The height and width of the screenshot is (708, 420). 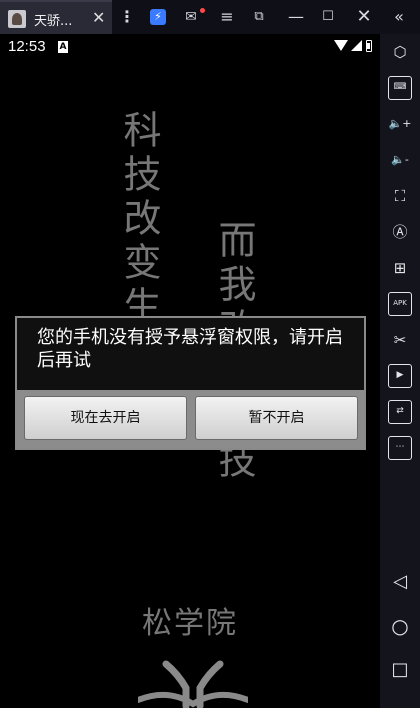 I want to click on status-icons, so click(x=353, y=45).